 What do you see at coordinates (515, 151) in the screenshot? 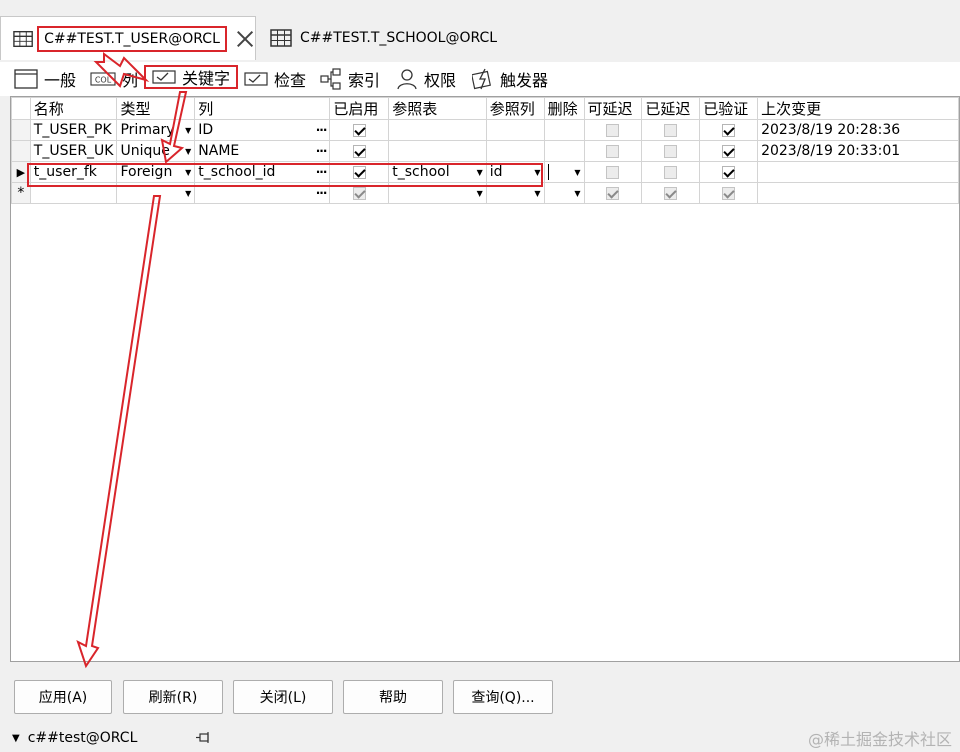
I see `cell-ref-column` at bounding box center [515, 151].